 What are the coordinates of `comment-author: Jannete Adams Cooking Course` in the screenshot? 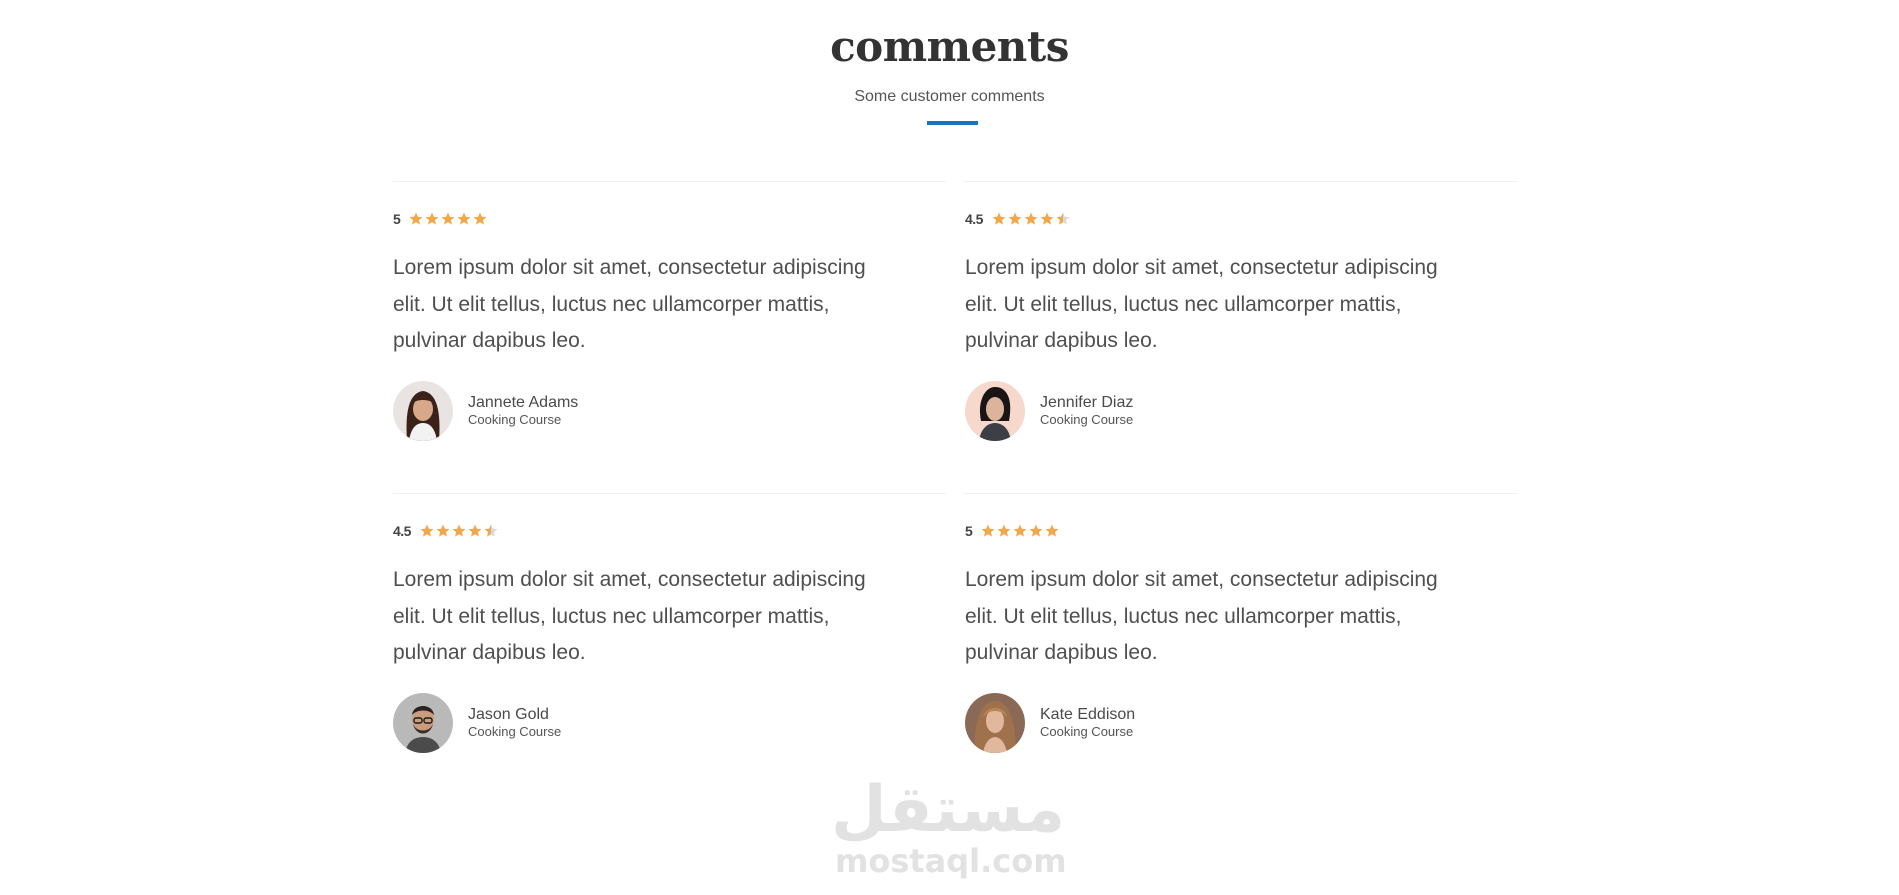 It's located at (485, 411).